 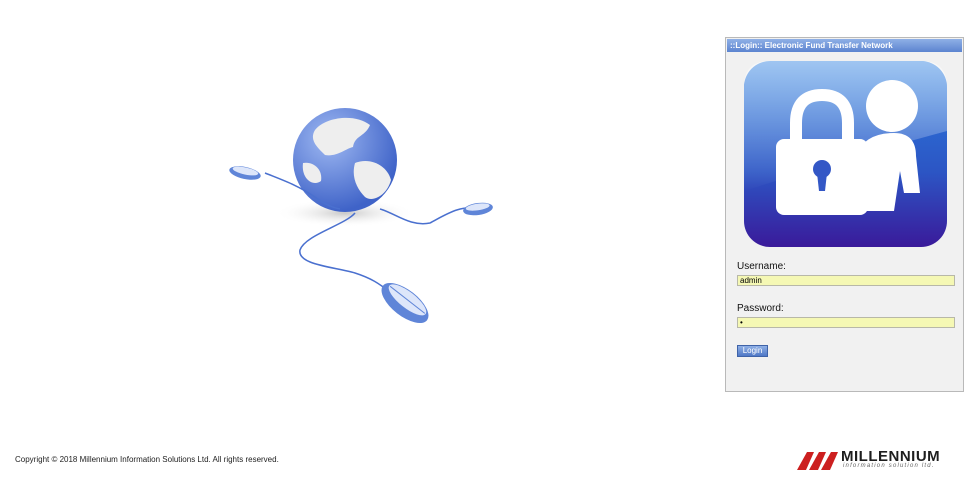 What do you see at coordinates (846, 322) in the screenshot?
I see `password-input` at bounding box center [846, 322].